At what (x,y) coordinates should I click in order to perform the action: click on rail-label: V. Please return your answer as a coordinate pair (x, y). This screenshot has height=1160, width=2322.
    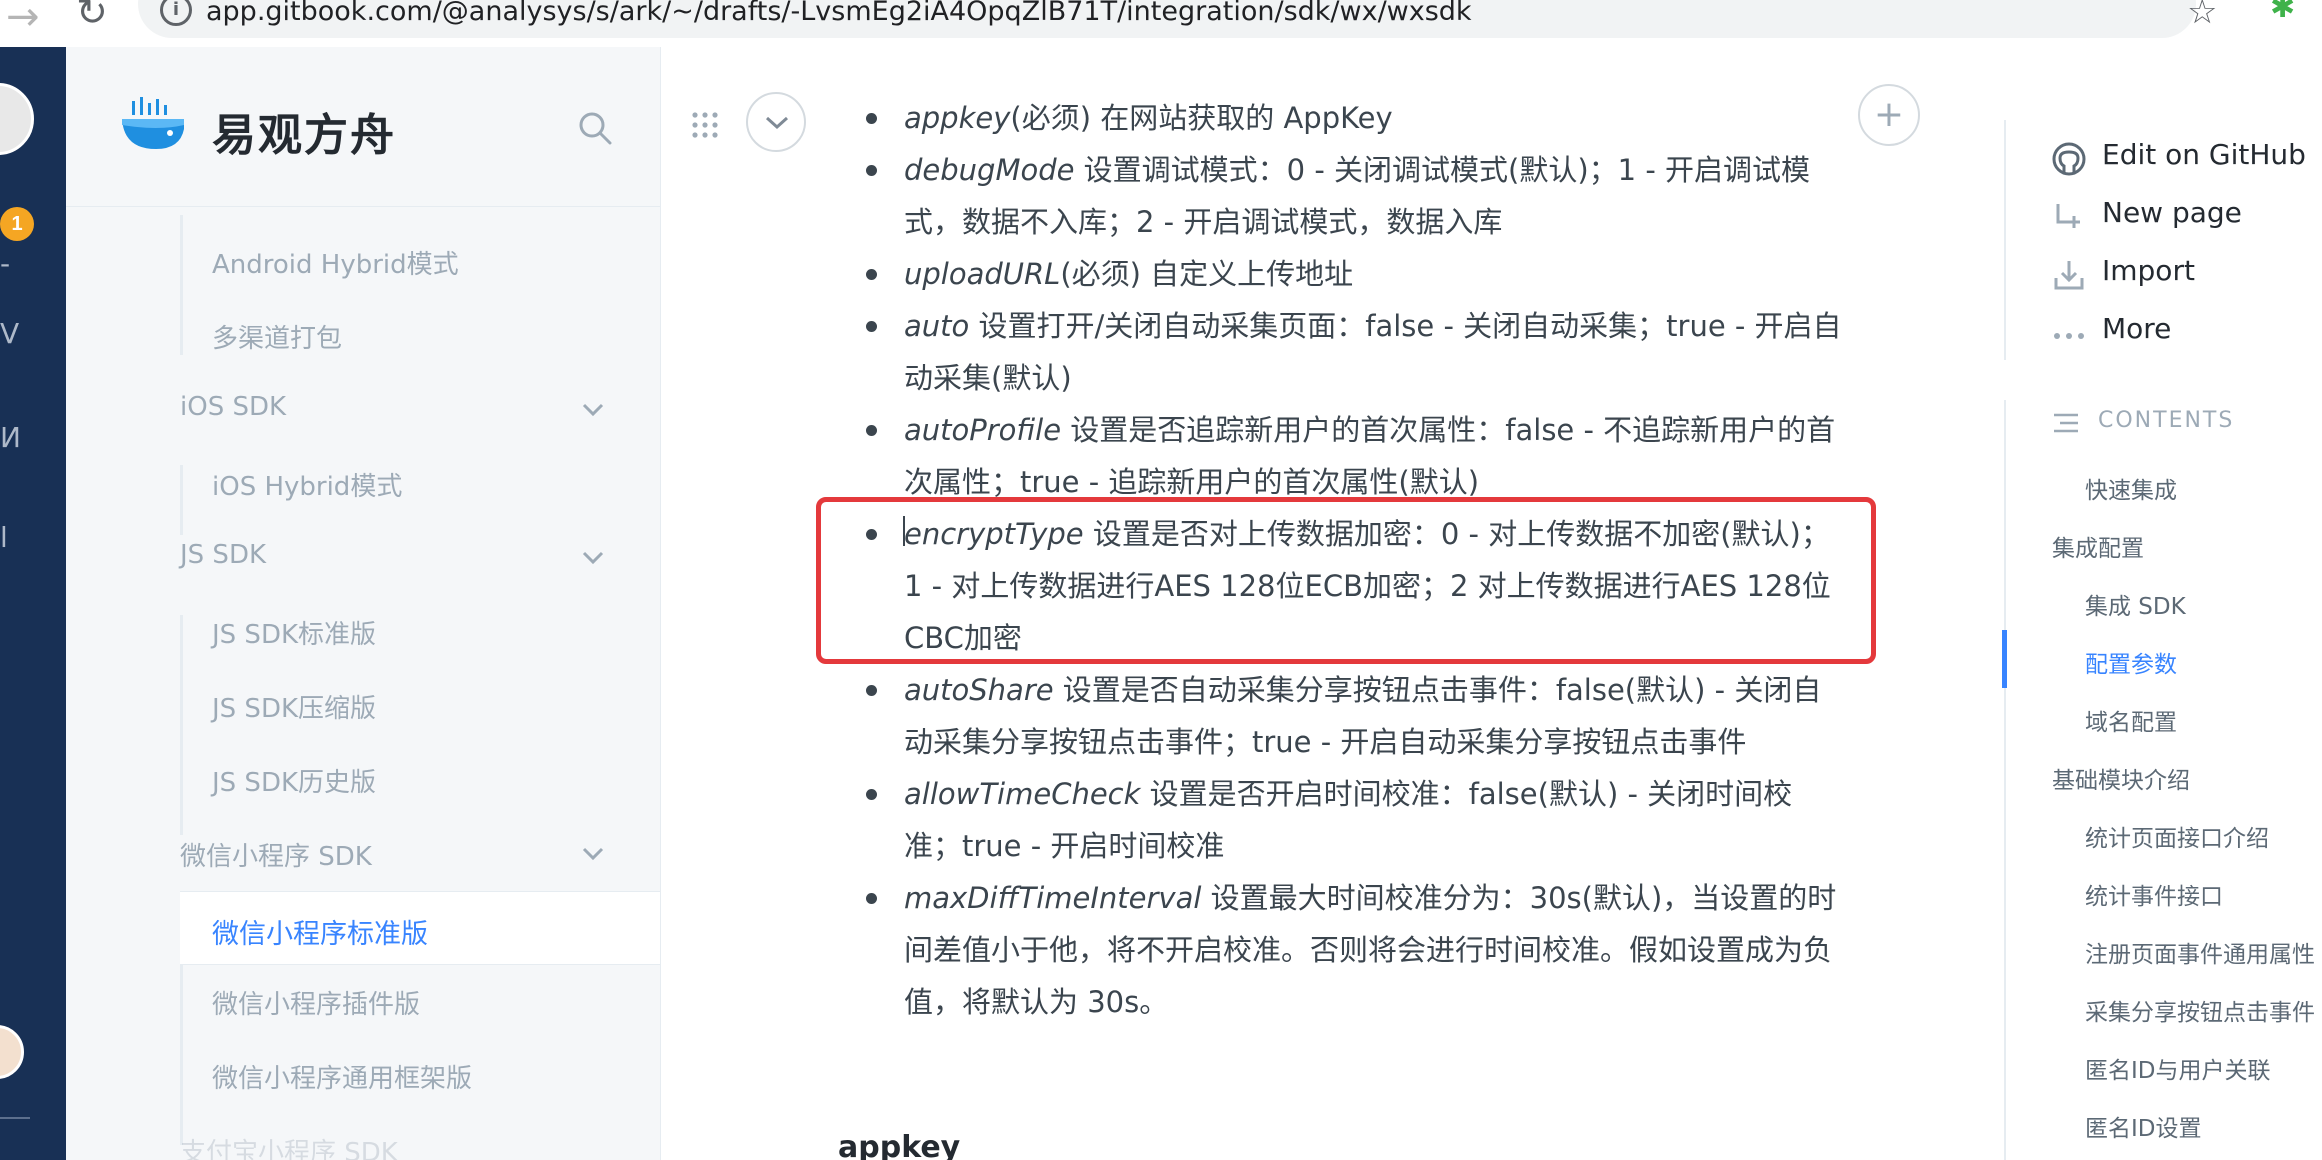
    Looking at the image, I should click on (9, 333).